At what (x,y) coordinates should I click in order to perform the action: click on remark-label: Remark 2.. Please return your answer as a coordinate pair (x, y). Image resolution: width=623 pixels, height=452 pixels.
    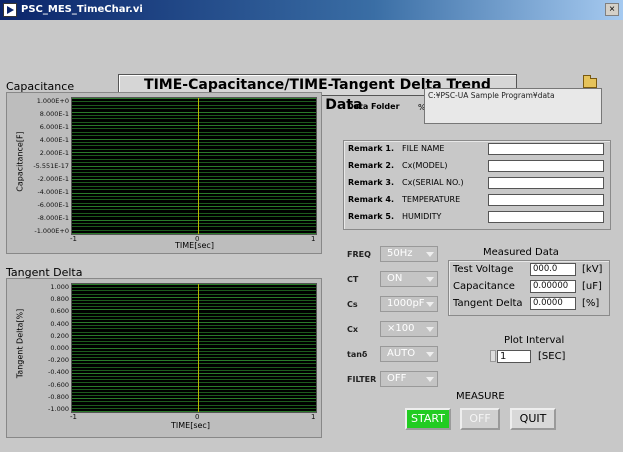
    Looking at the image, I should click on (371, 165).